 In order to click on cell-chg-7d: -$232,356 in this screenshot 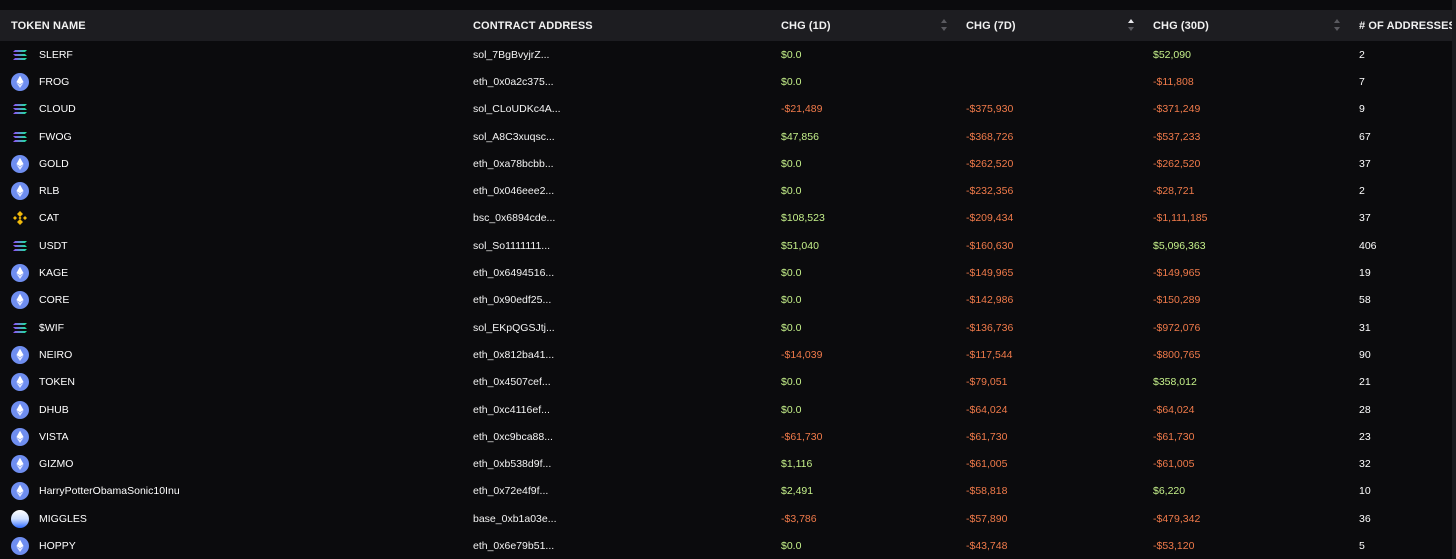, I will do `click(990, 191)`.